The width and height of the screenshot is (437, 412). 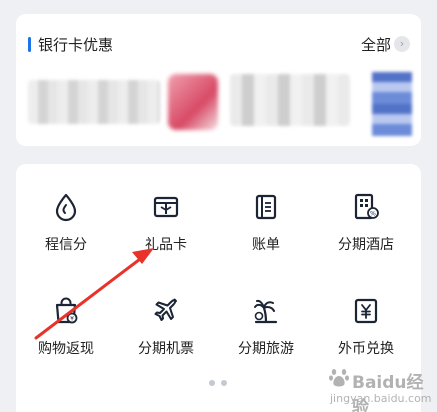 What do you see at coordinates (366, 349) in the screenshot?
I see `service-label: 外币兑换` at bounding box center [366, 349].